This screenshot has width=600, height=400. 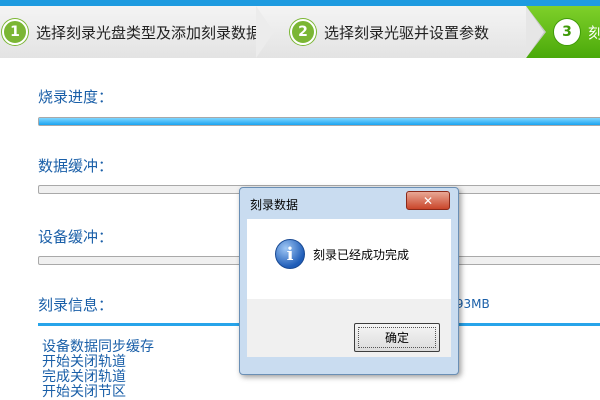 What do you see at coordinates (98, 347) in the screenshot?
I see `log-entry: 设备数据同步缓存` at bounding box center [98, 347].